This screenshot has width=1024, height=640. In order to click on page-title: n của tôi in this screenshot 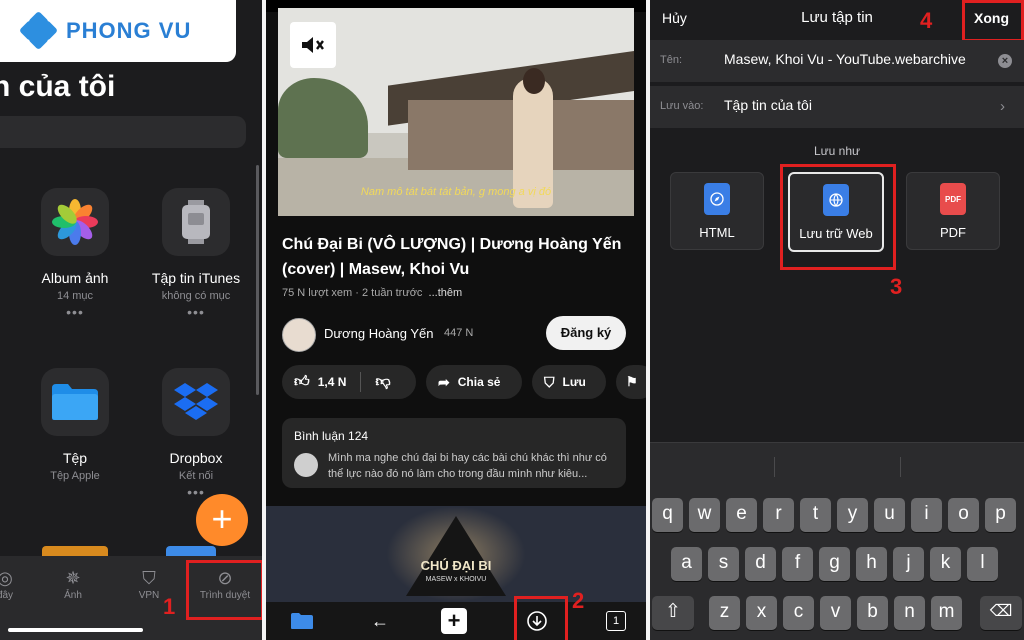, I will do `click(58, 86)`.